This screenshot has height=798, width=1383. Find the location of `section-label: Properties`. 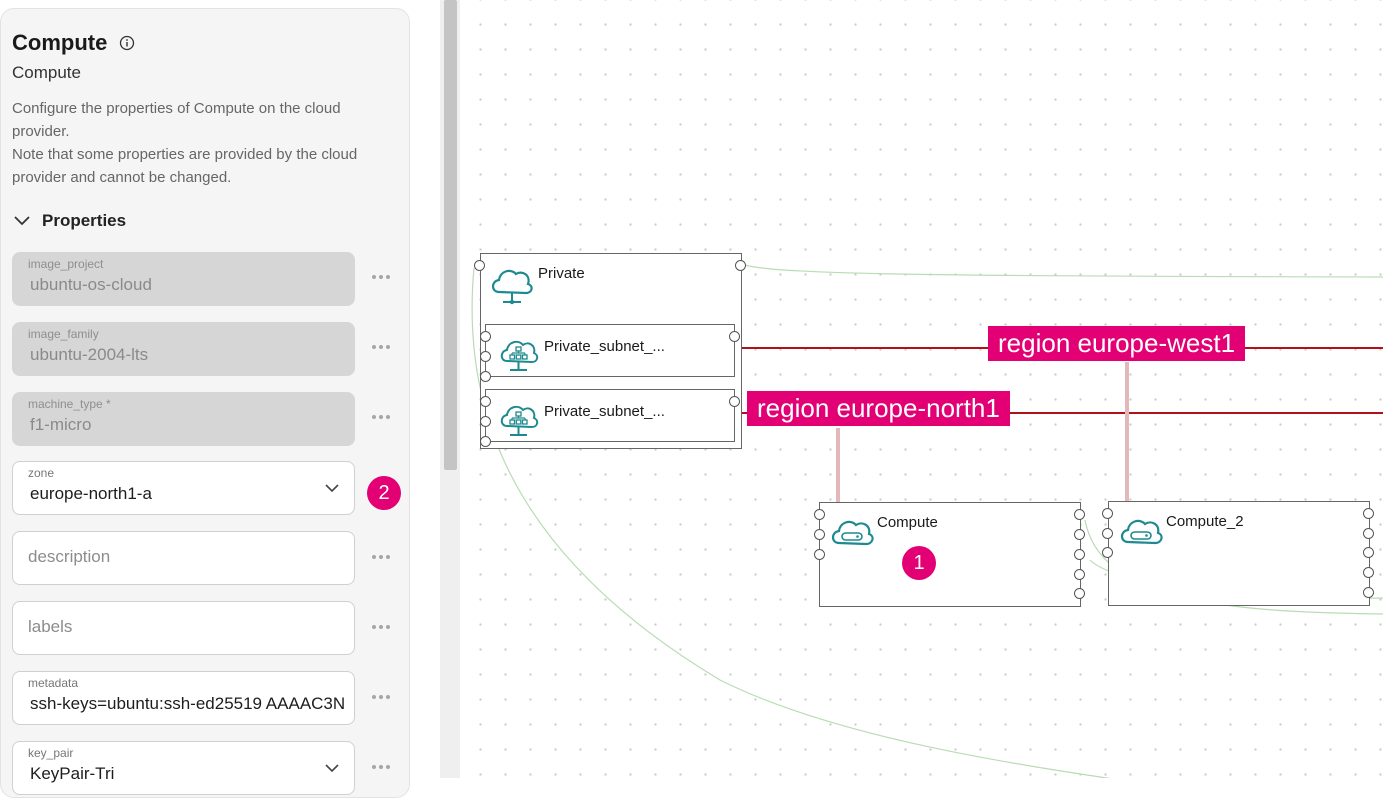

section-label: Properties is located at coordinates (84, 220).